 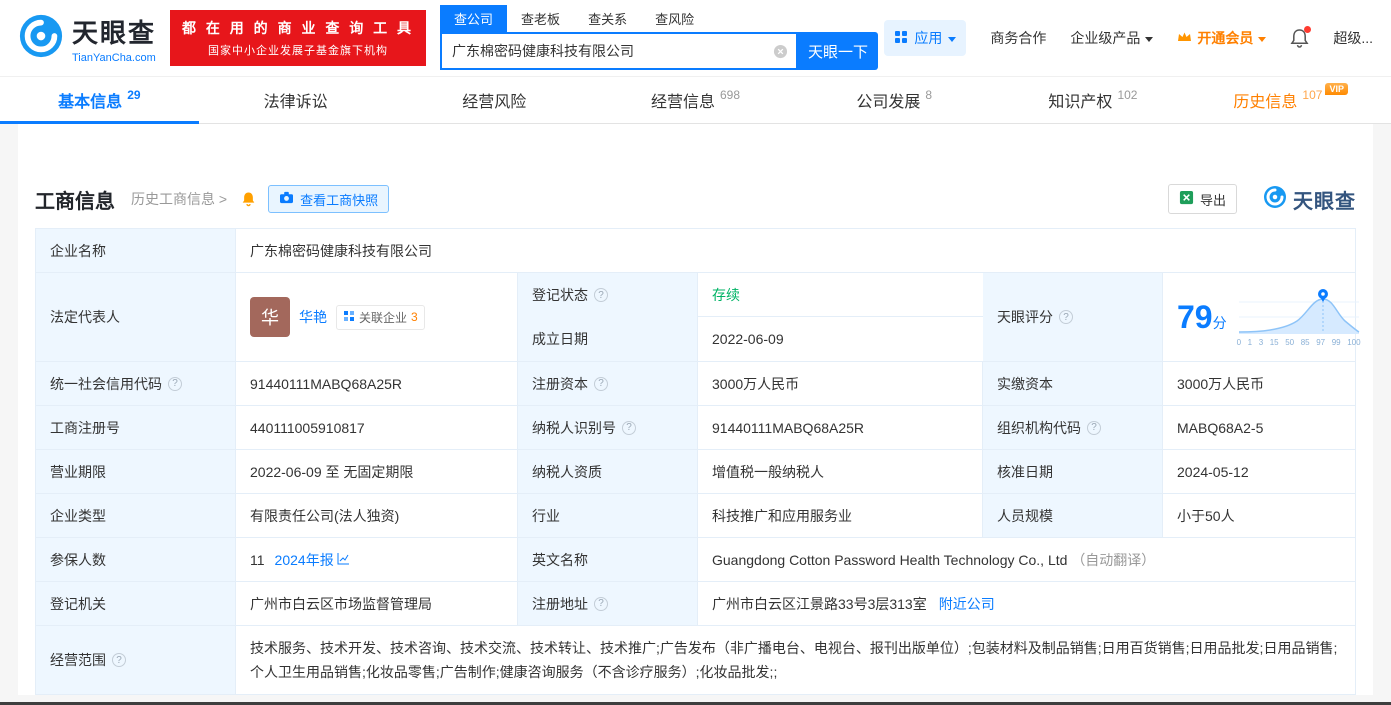 What do you see at coordinates (377, 515) in the screenshot?
I see `field-value: 有限责任公司(法人独资)` at bounding box center [377, 515].